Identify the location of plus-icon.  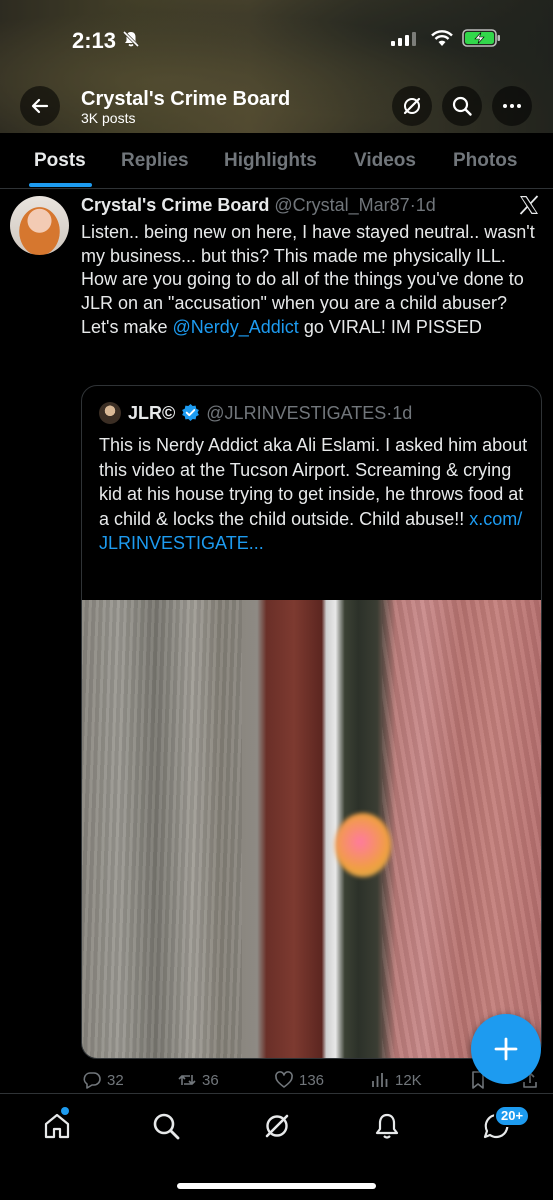
(506, 1049).